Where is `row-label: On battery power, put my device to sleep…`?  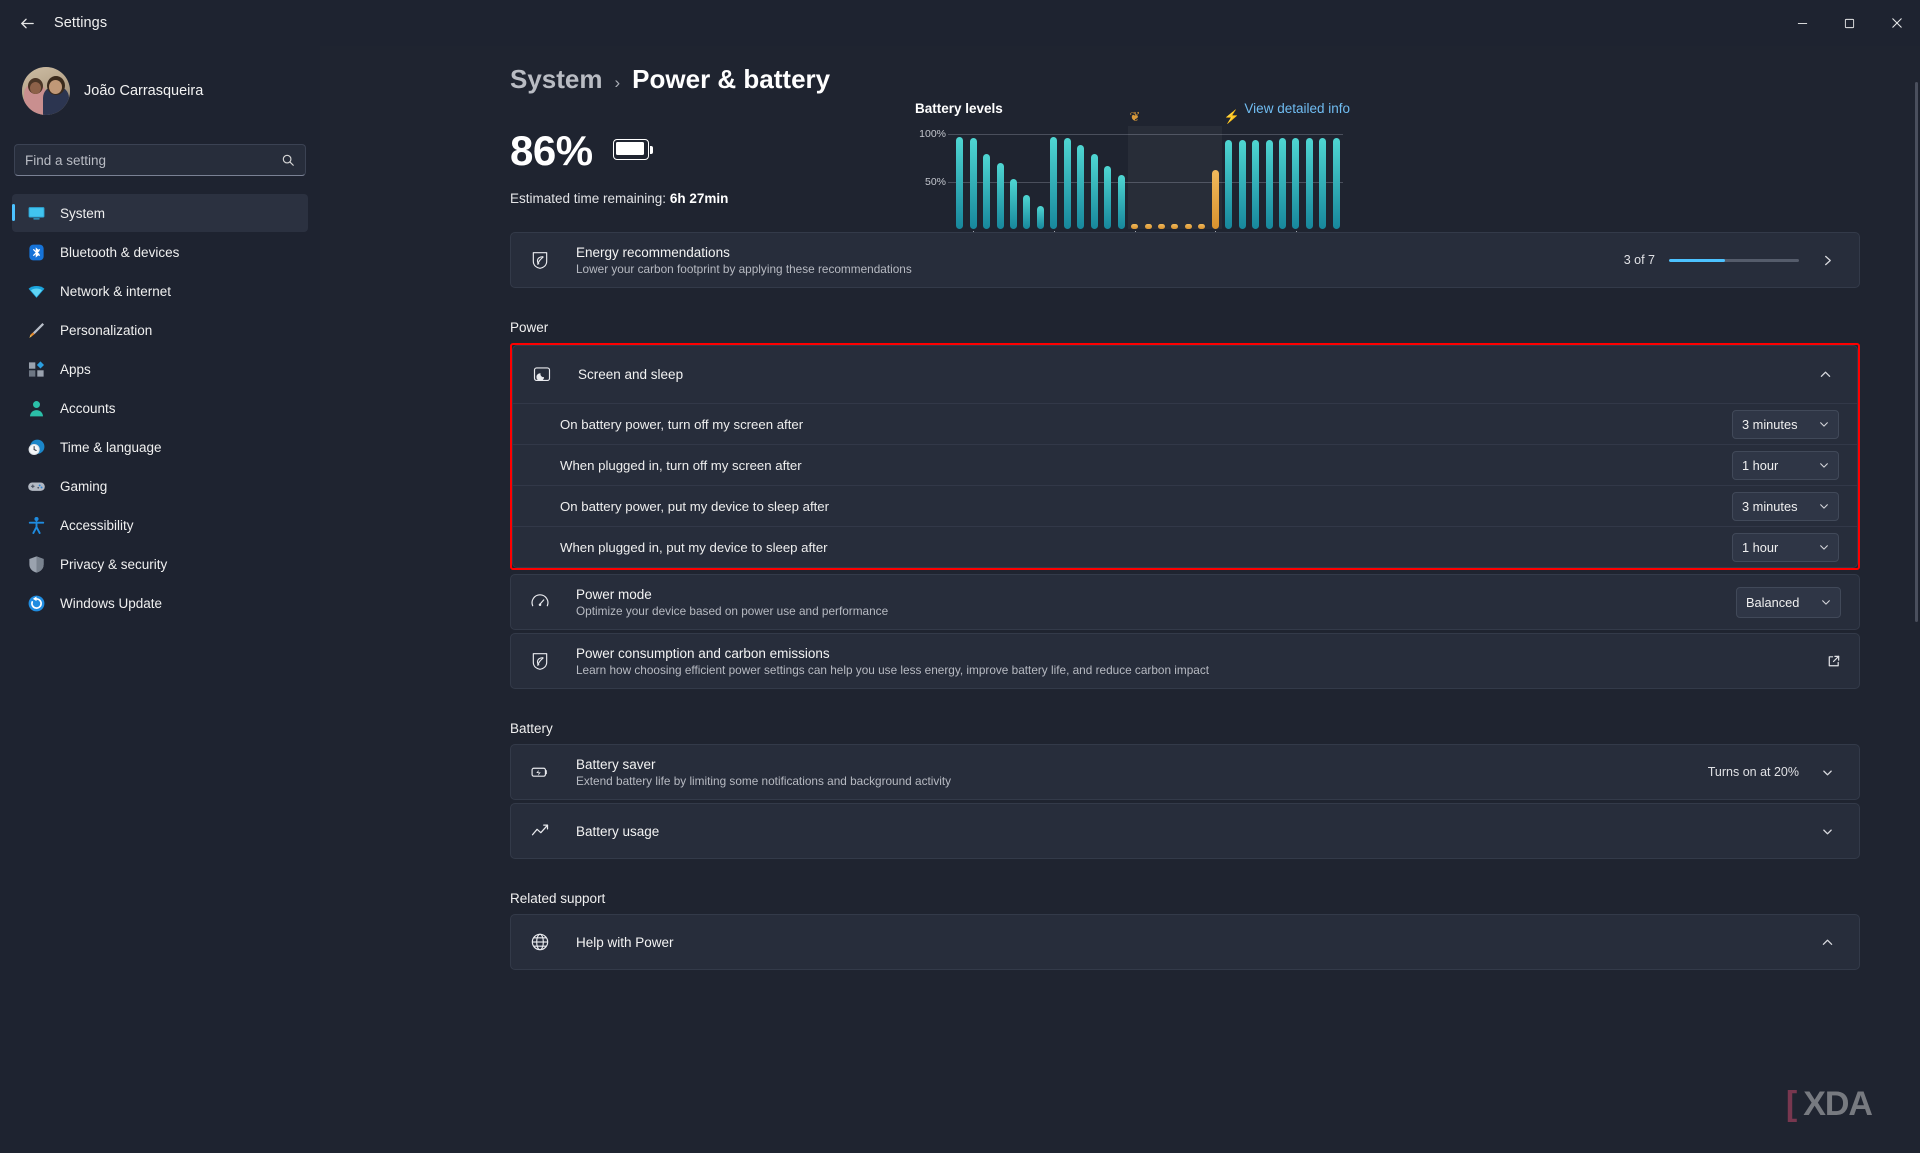
row-label: On battery power, put my device to sleep… is located at coordinates (695, 506).